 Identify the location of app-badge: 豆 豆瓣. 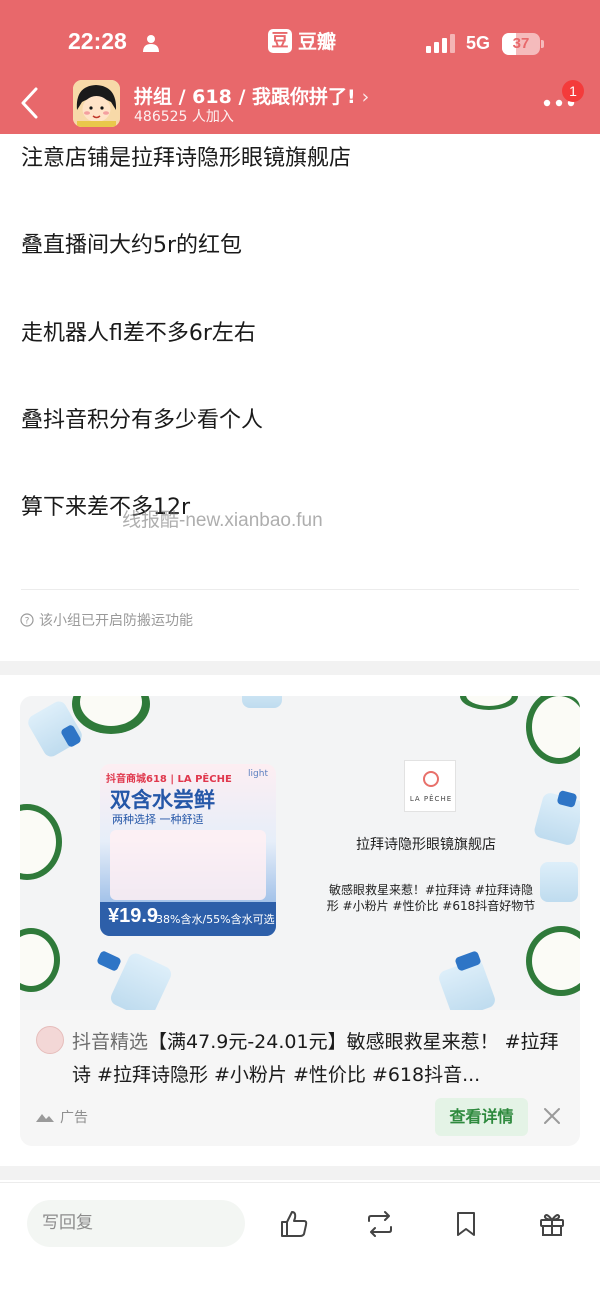
(302, 40).